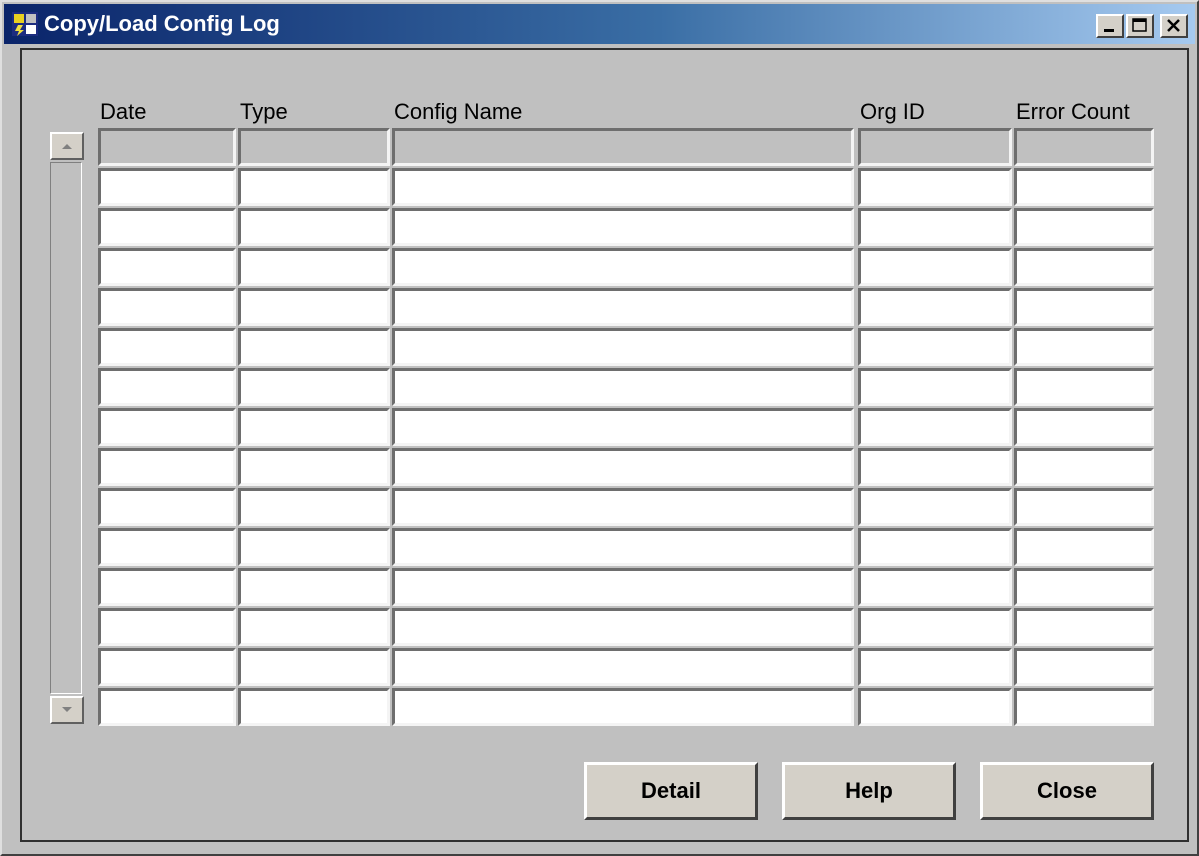 The height and width of the screenshot is (856, 1199). Describe the element at coordinates (25, 24) in the screenshot. I see `config-app-icon` at that location.